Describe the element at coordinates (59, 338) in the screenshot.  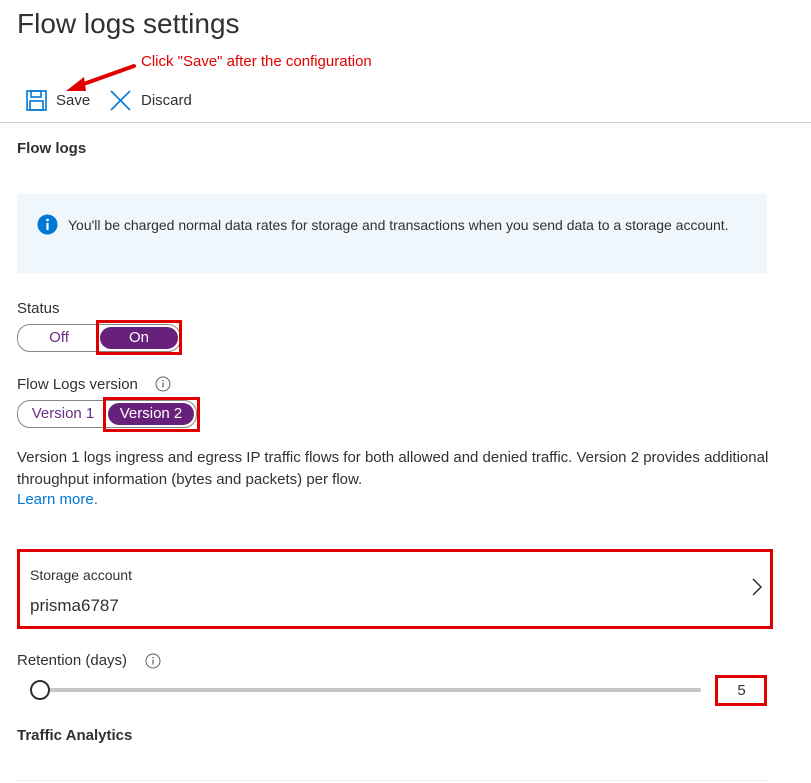
I see `status-off-option: Off` at that location.